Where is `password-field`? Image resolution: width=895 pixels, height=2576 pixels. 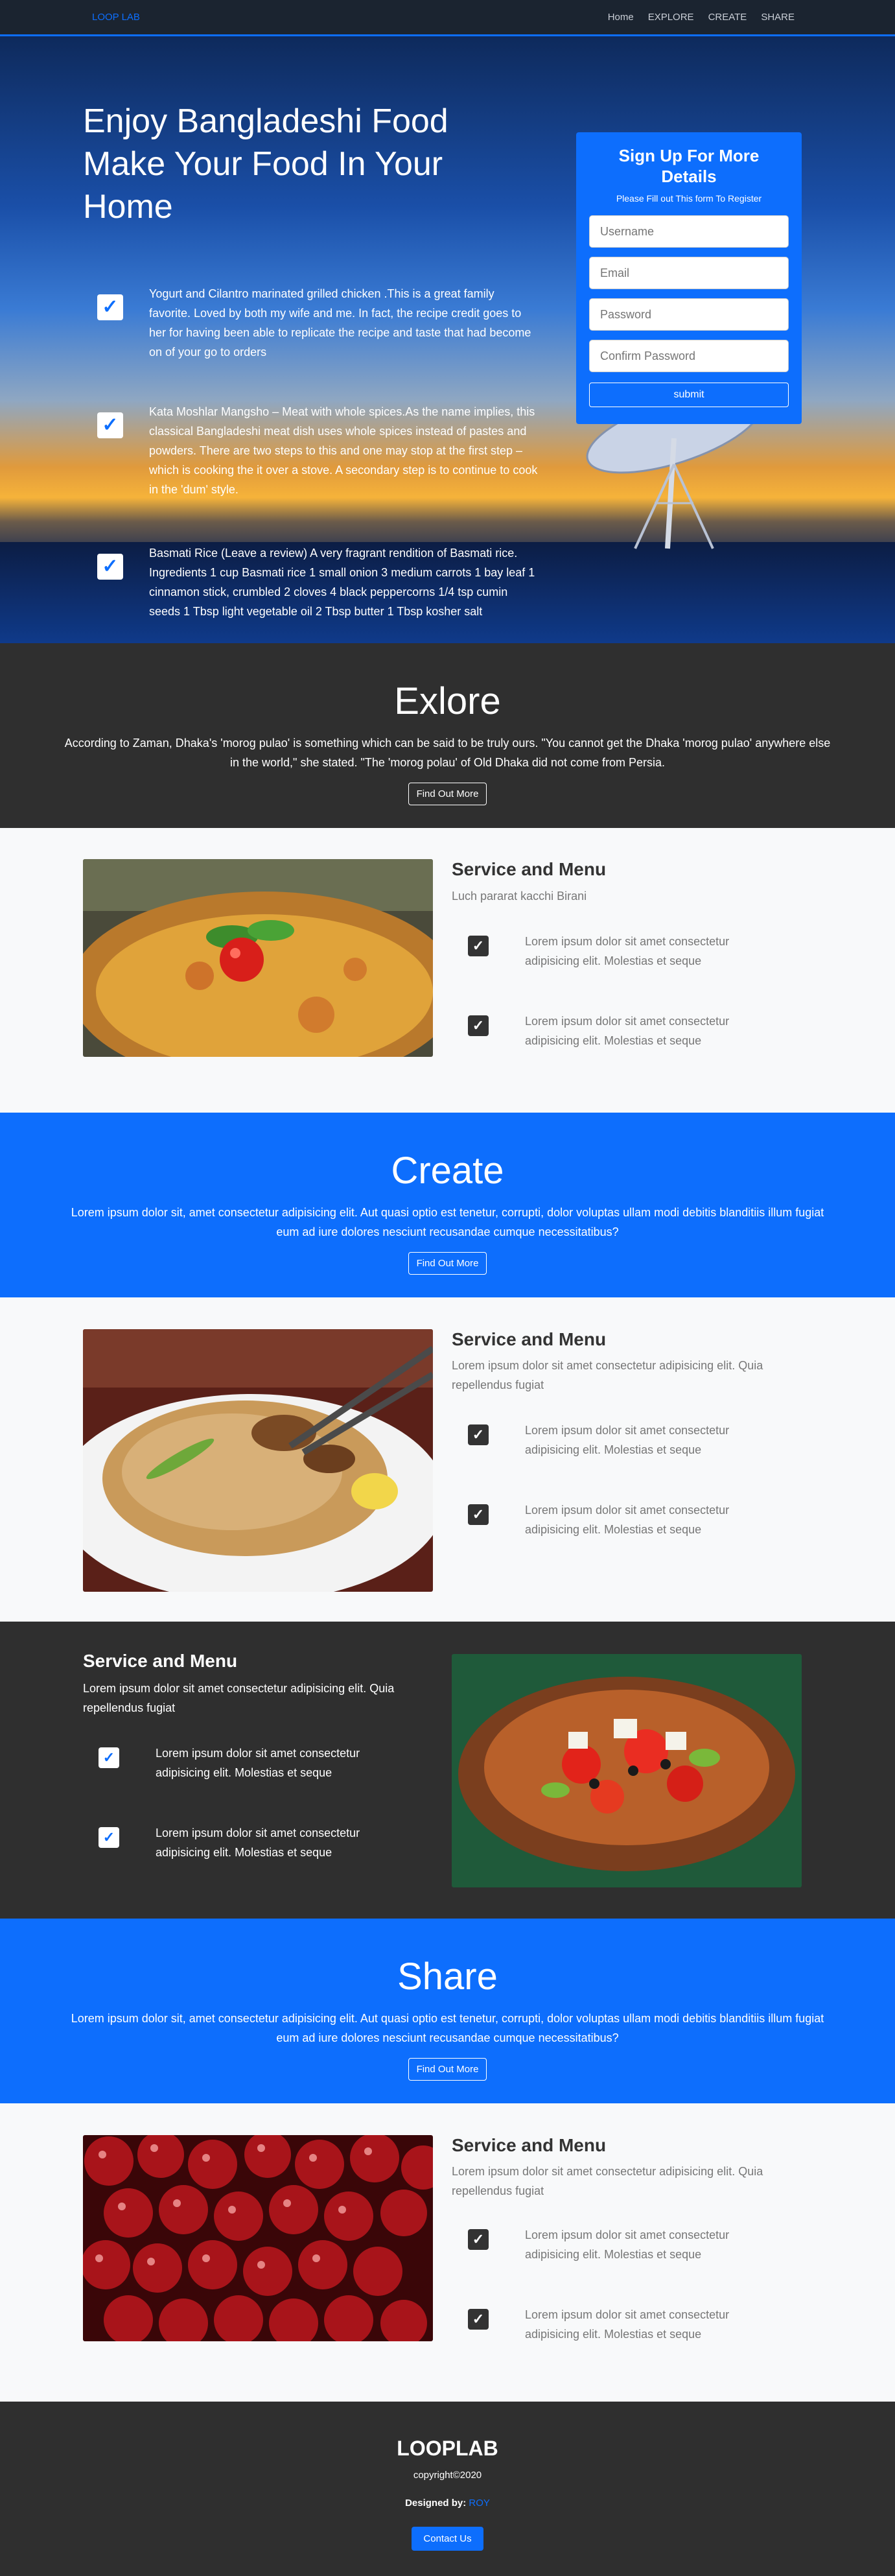 password-field is located at coordinates (689, 314).